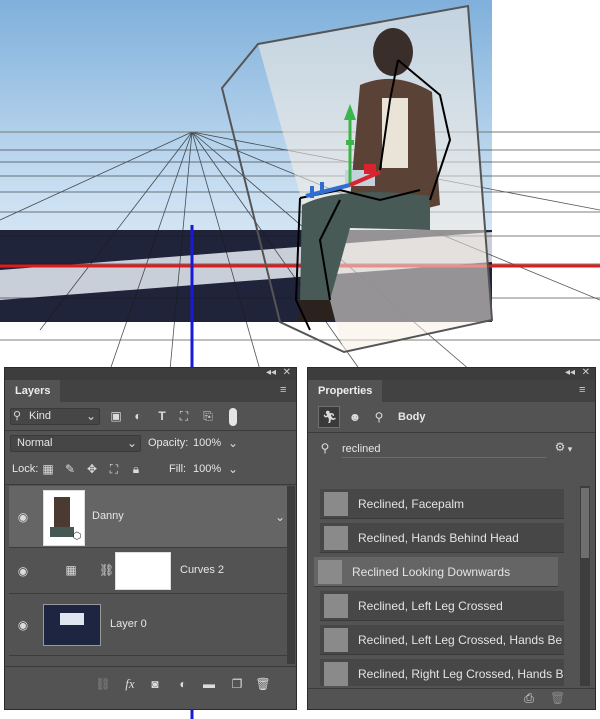  What do you see at coordinates (208, 416) in the screenshot?
I see `smart-object-filter-icon: ⎘` at bounding box center [208, 416].